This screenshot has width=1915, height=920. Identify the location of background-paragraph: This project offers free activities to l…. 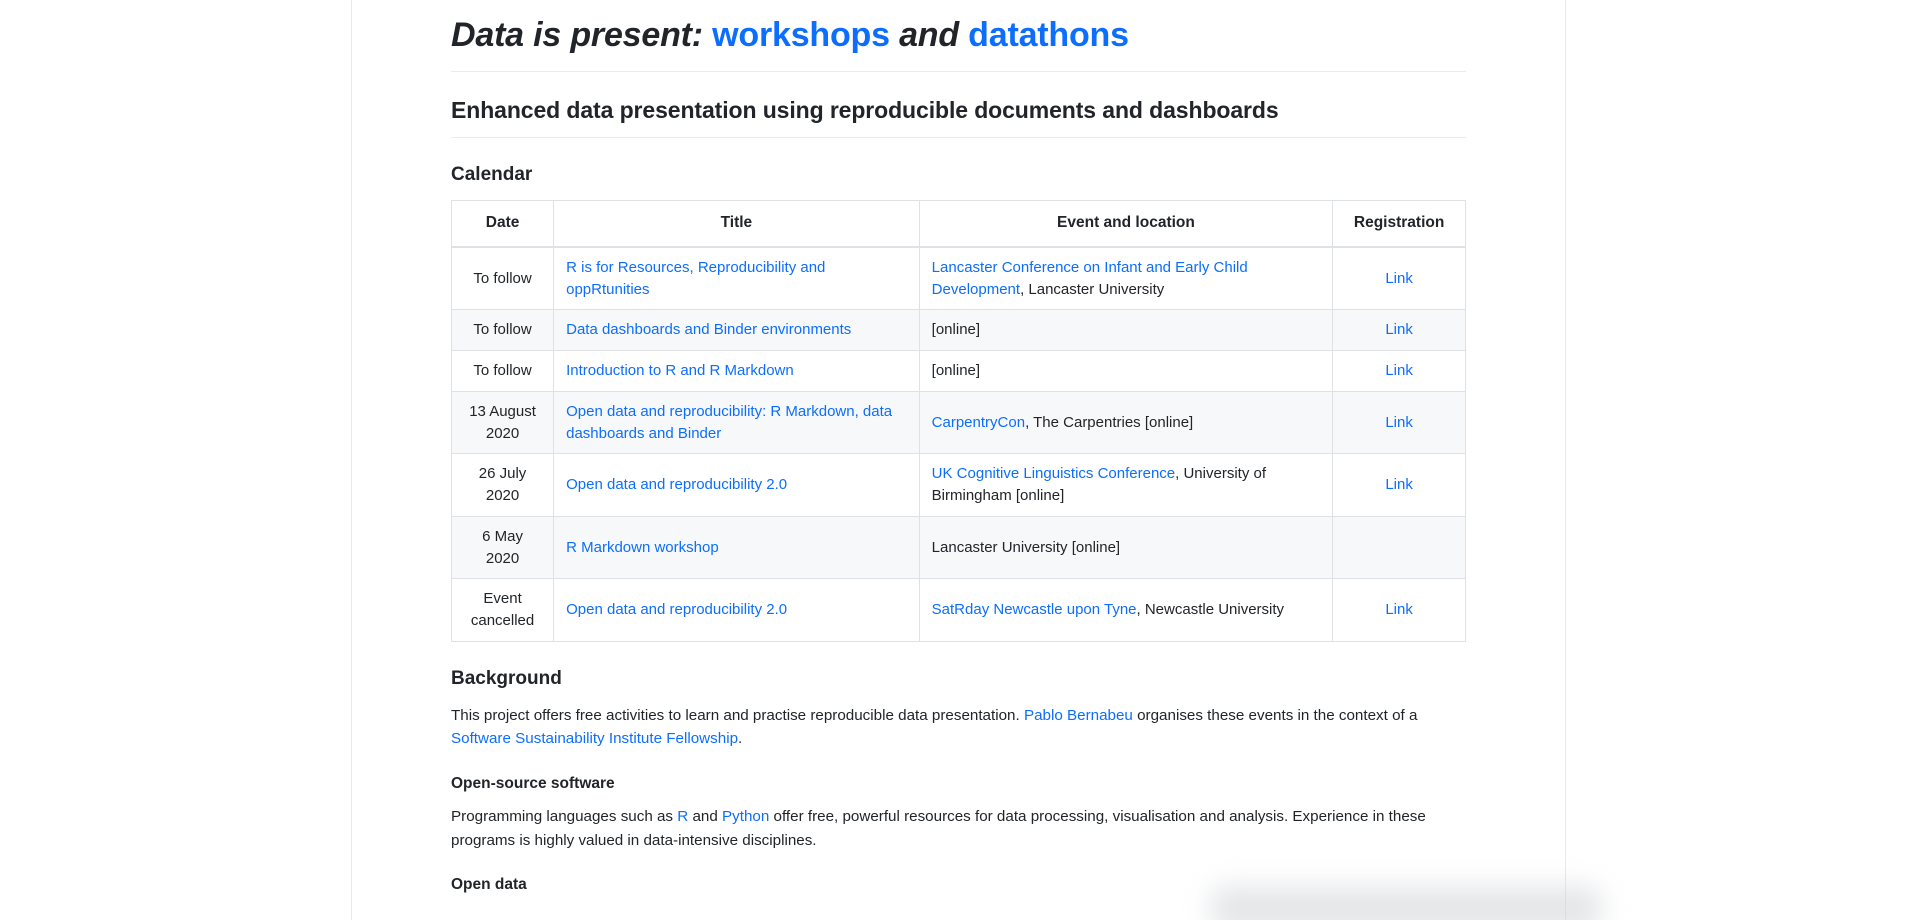
(958, 727).